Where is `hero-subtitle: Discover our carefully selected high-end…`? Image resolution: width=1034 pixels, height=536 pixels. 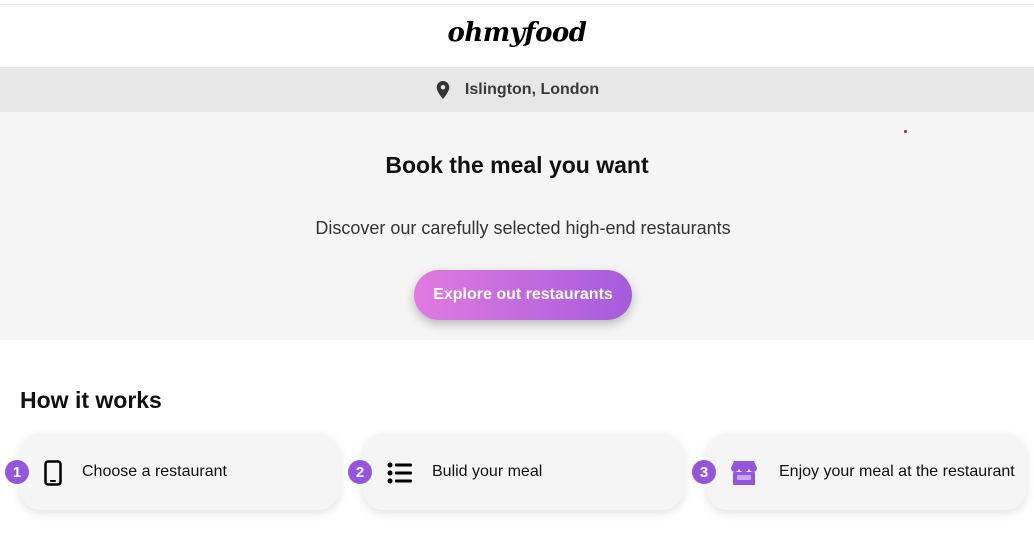 hero-subtitle: Discover our carefully selected high-end… is located at coordinates (523, 228).